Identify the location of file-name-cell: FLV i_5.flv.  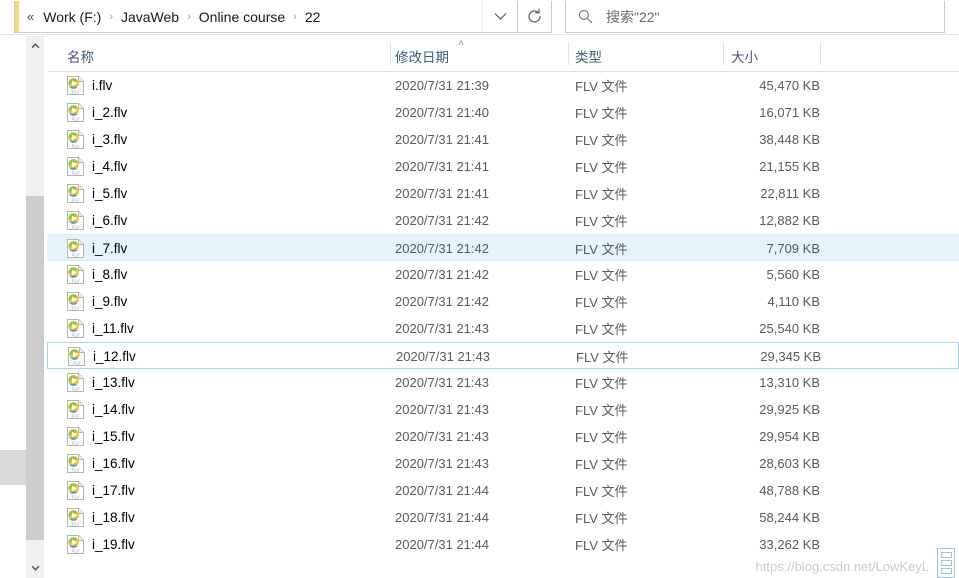
(97, 193).